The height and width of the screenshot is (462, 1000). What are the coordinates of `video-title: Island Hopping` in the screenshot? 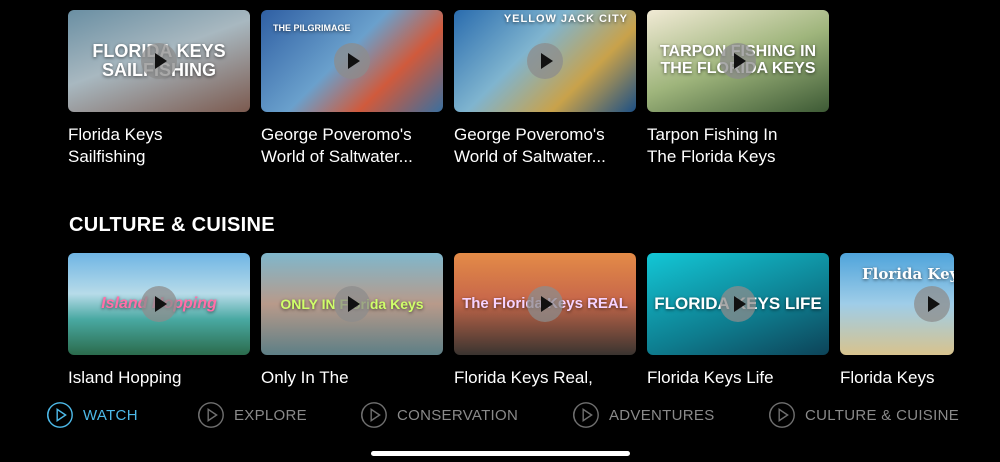 It's located at (158, 378).